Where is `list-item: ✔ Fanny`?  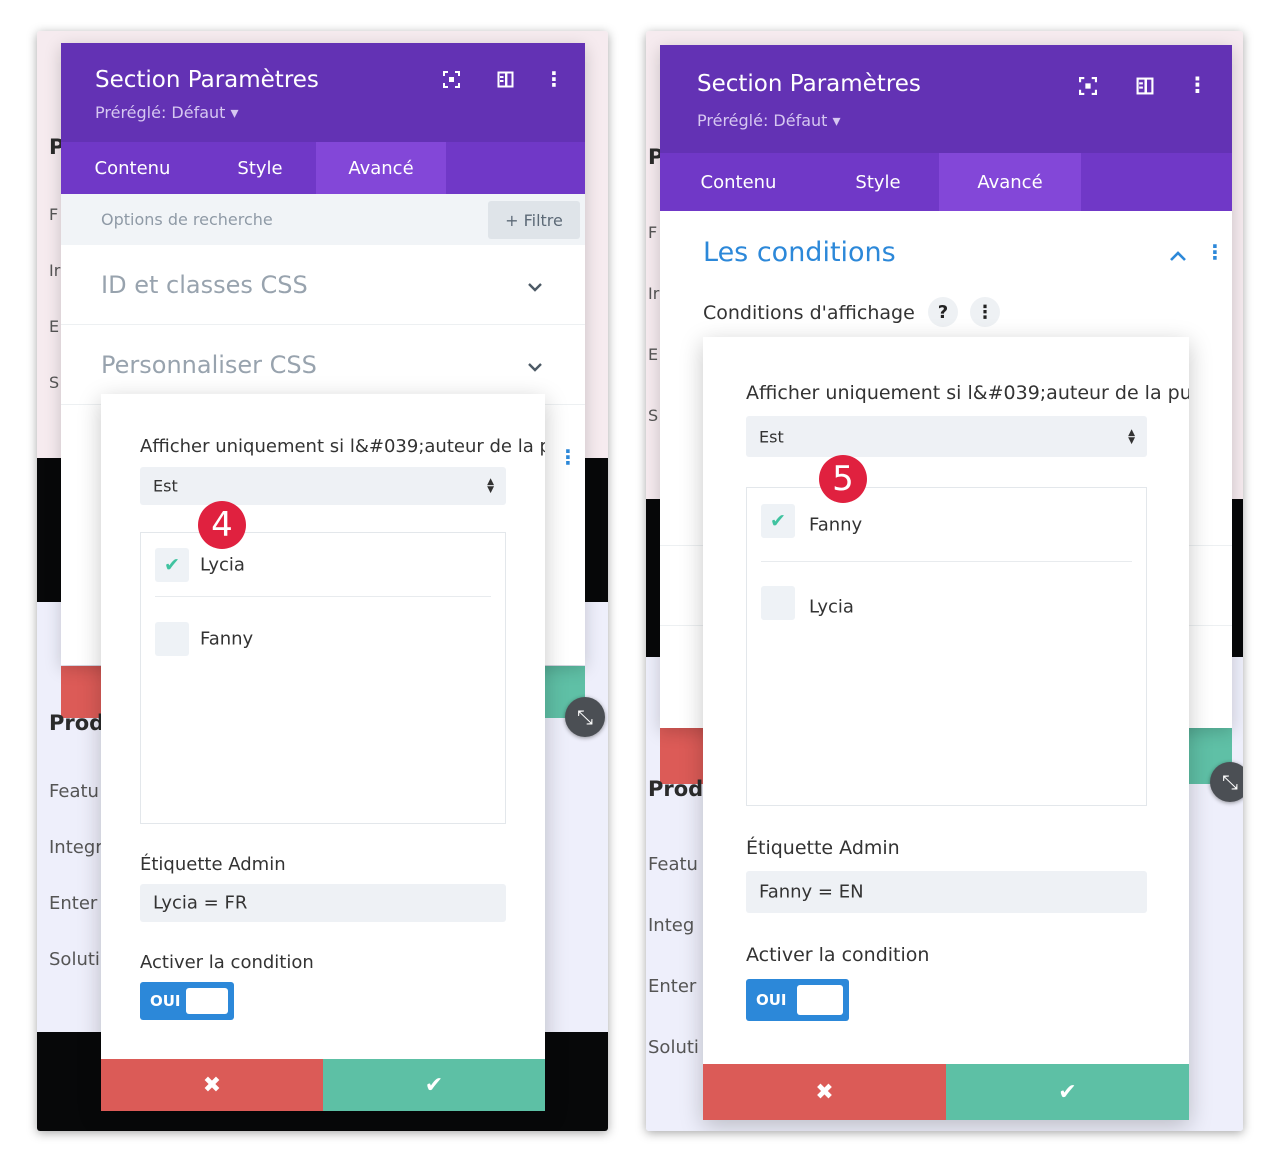
list-item: ✔ Fanny is located at coordinates (946, 525).